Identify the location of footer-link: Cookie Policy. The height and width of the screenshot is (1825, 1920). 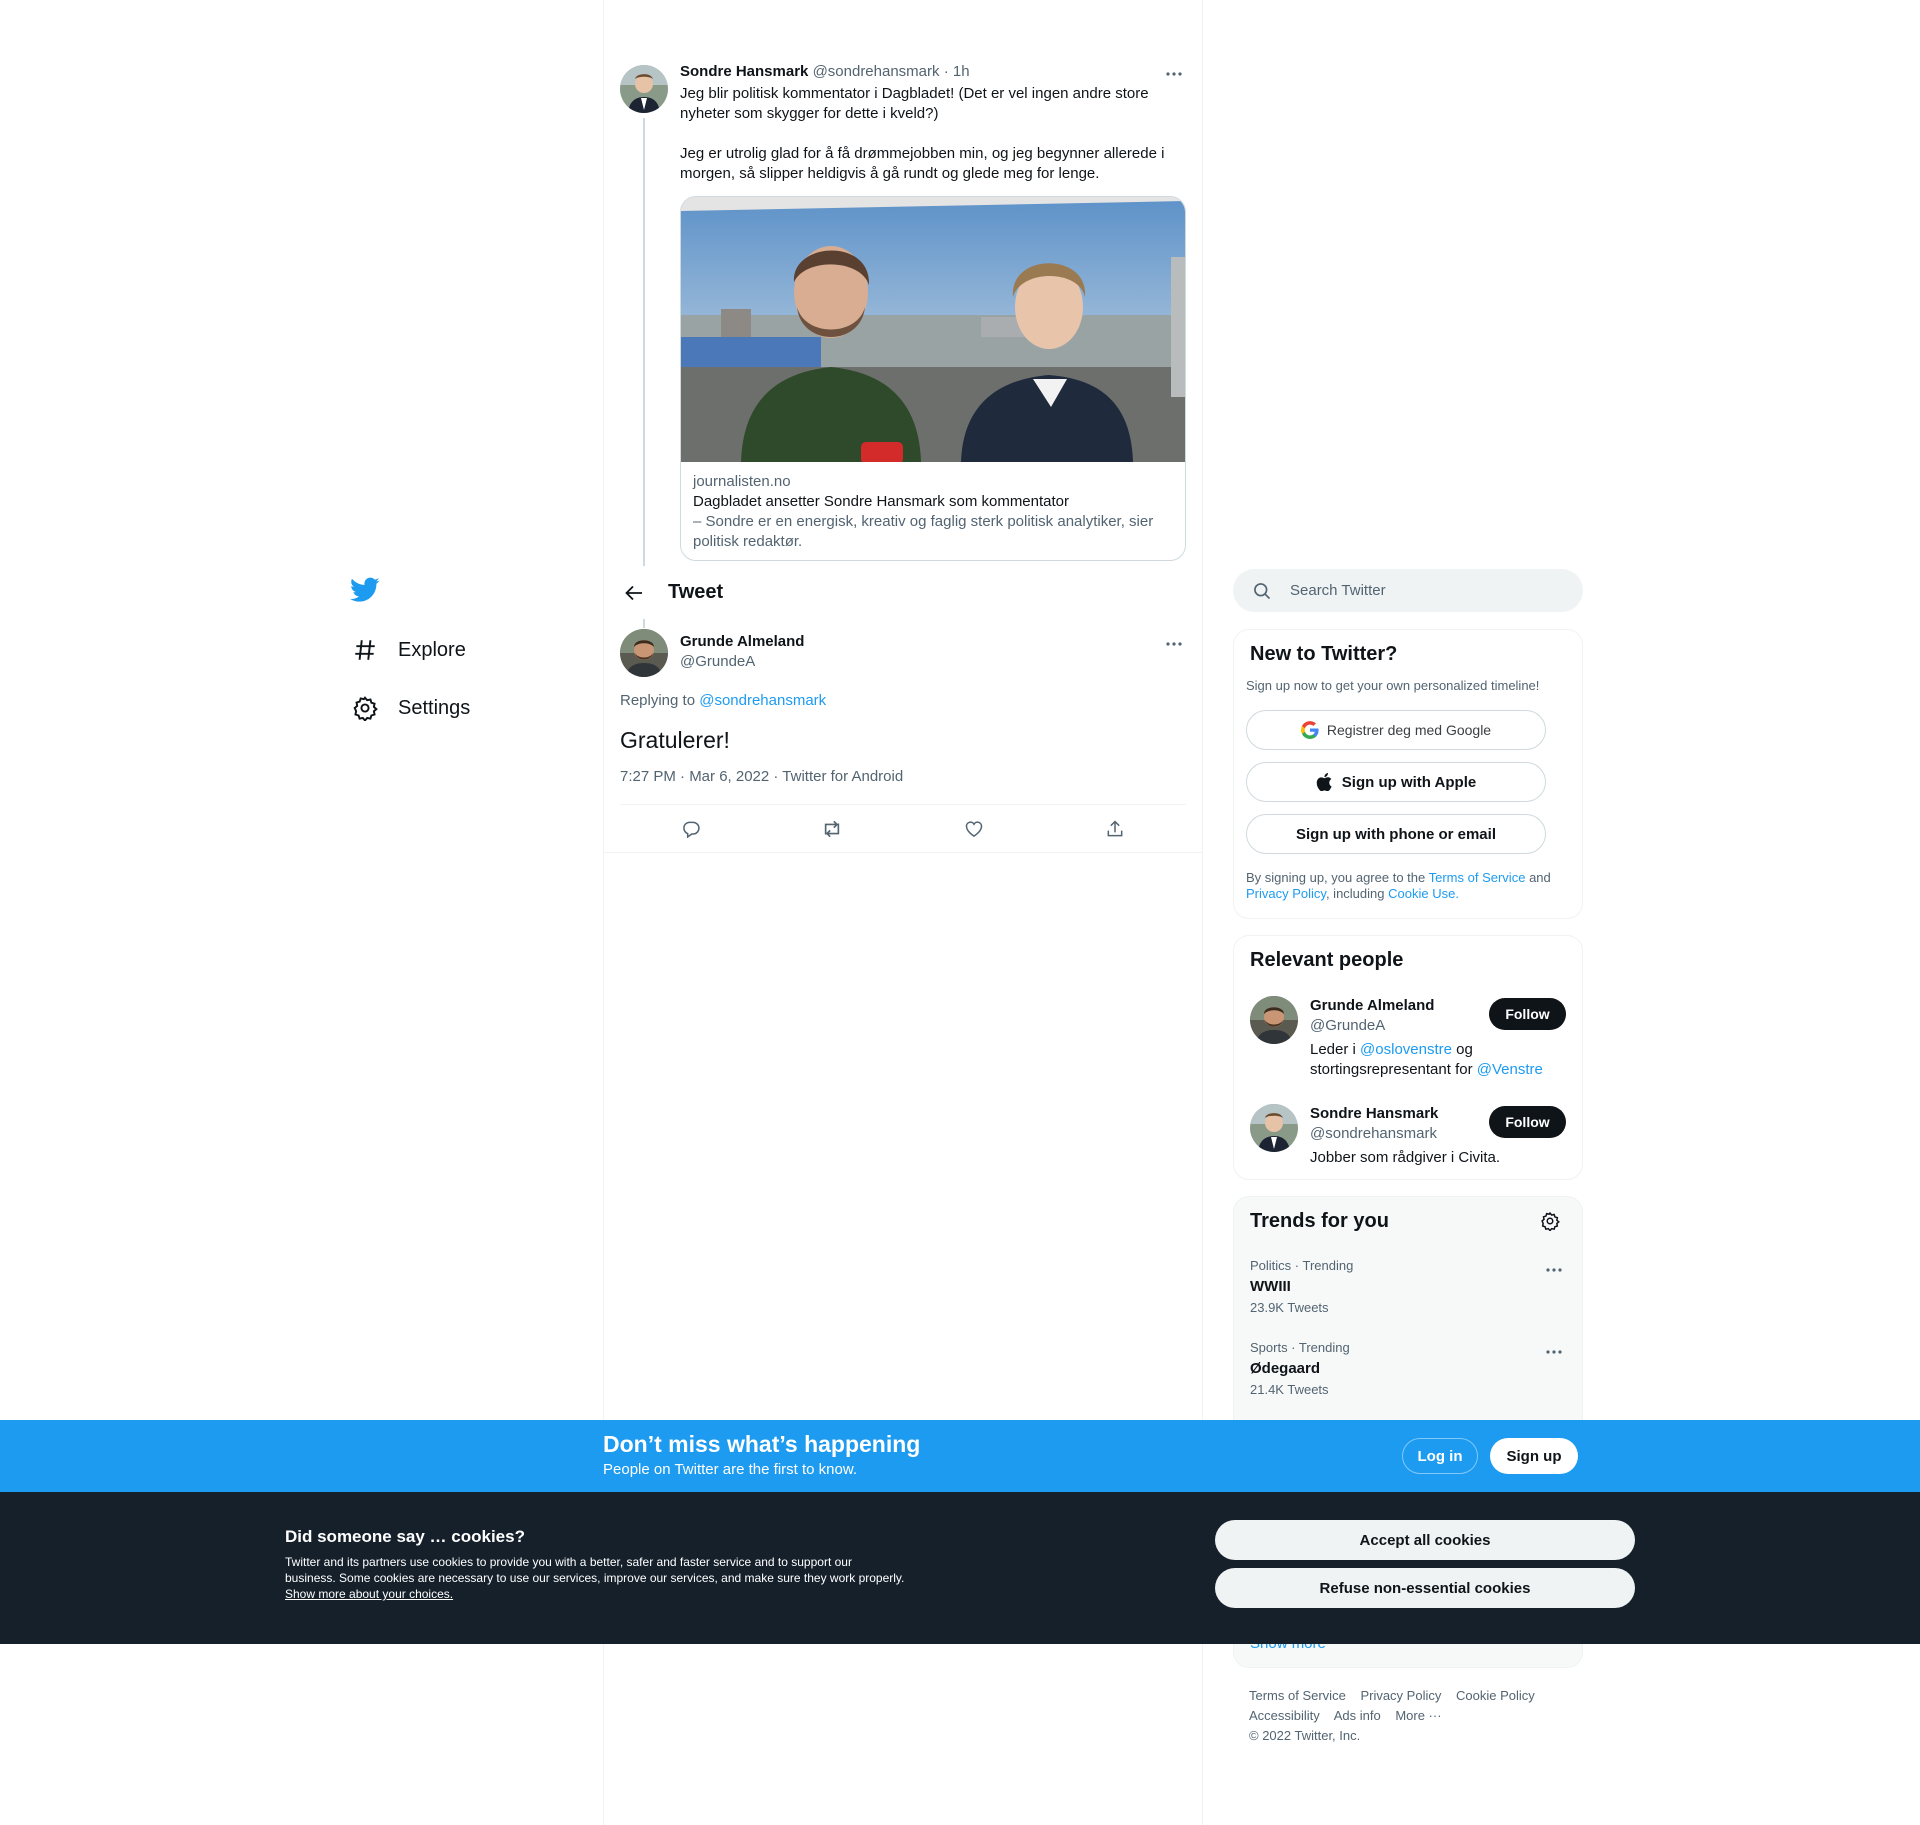
(1495, 1695).